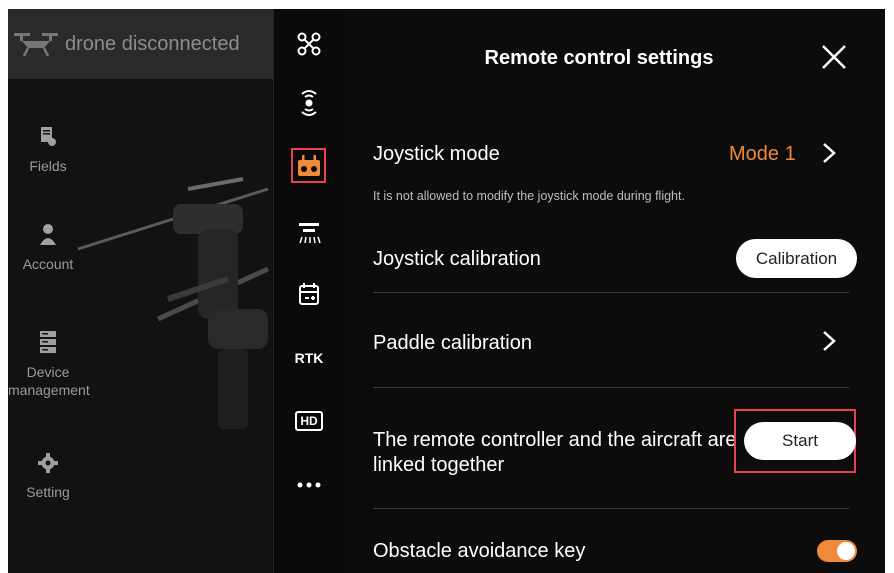  I want to click on nav-label-account: Account, so click(48, 264).